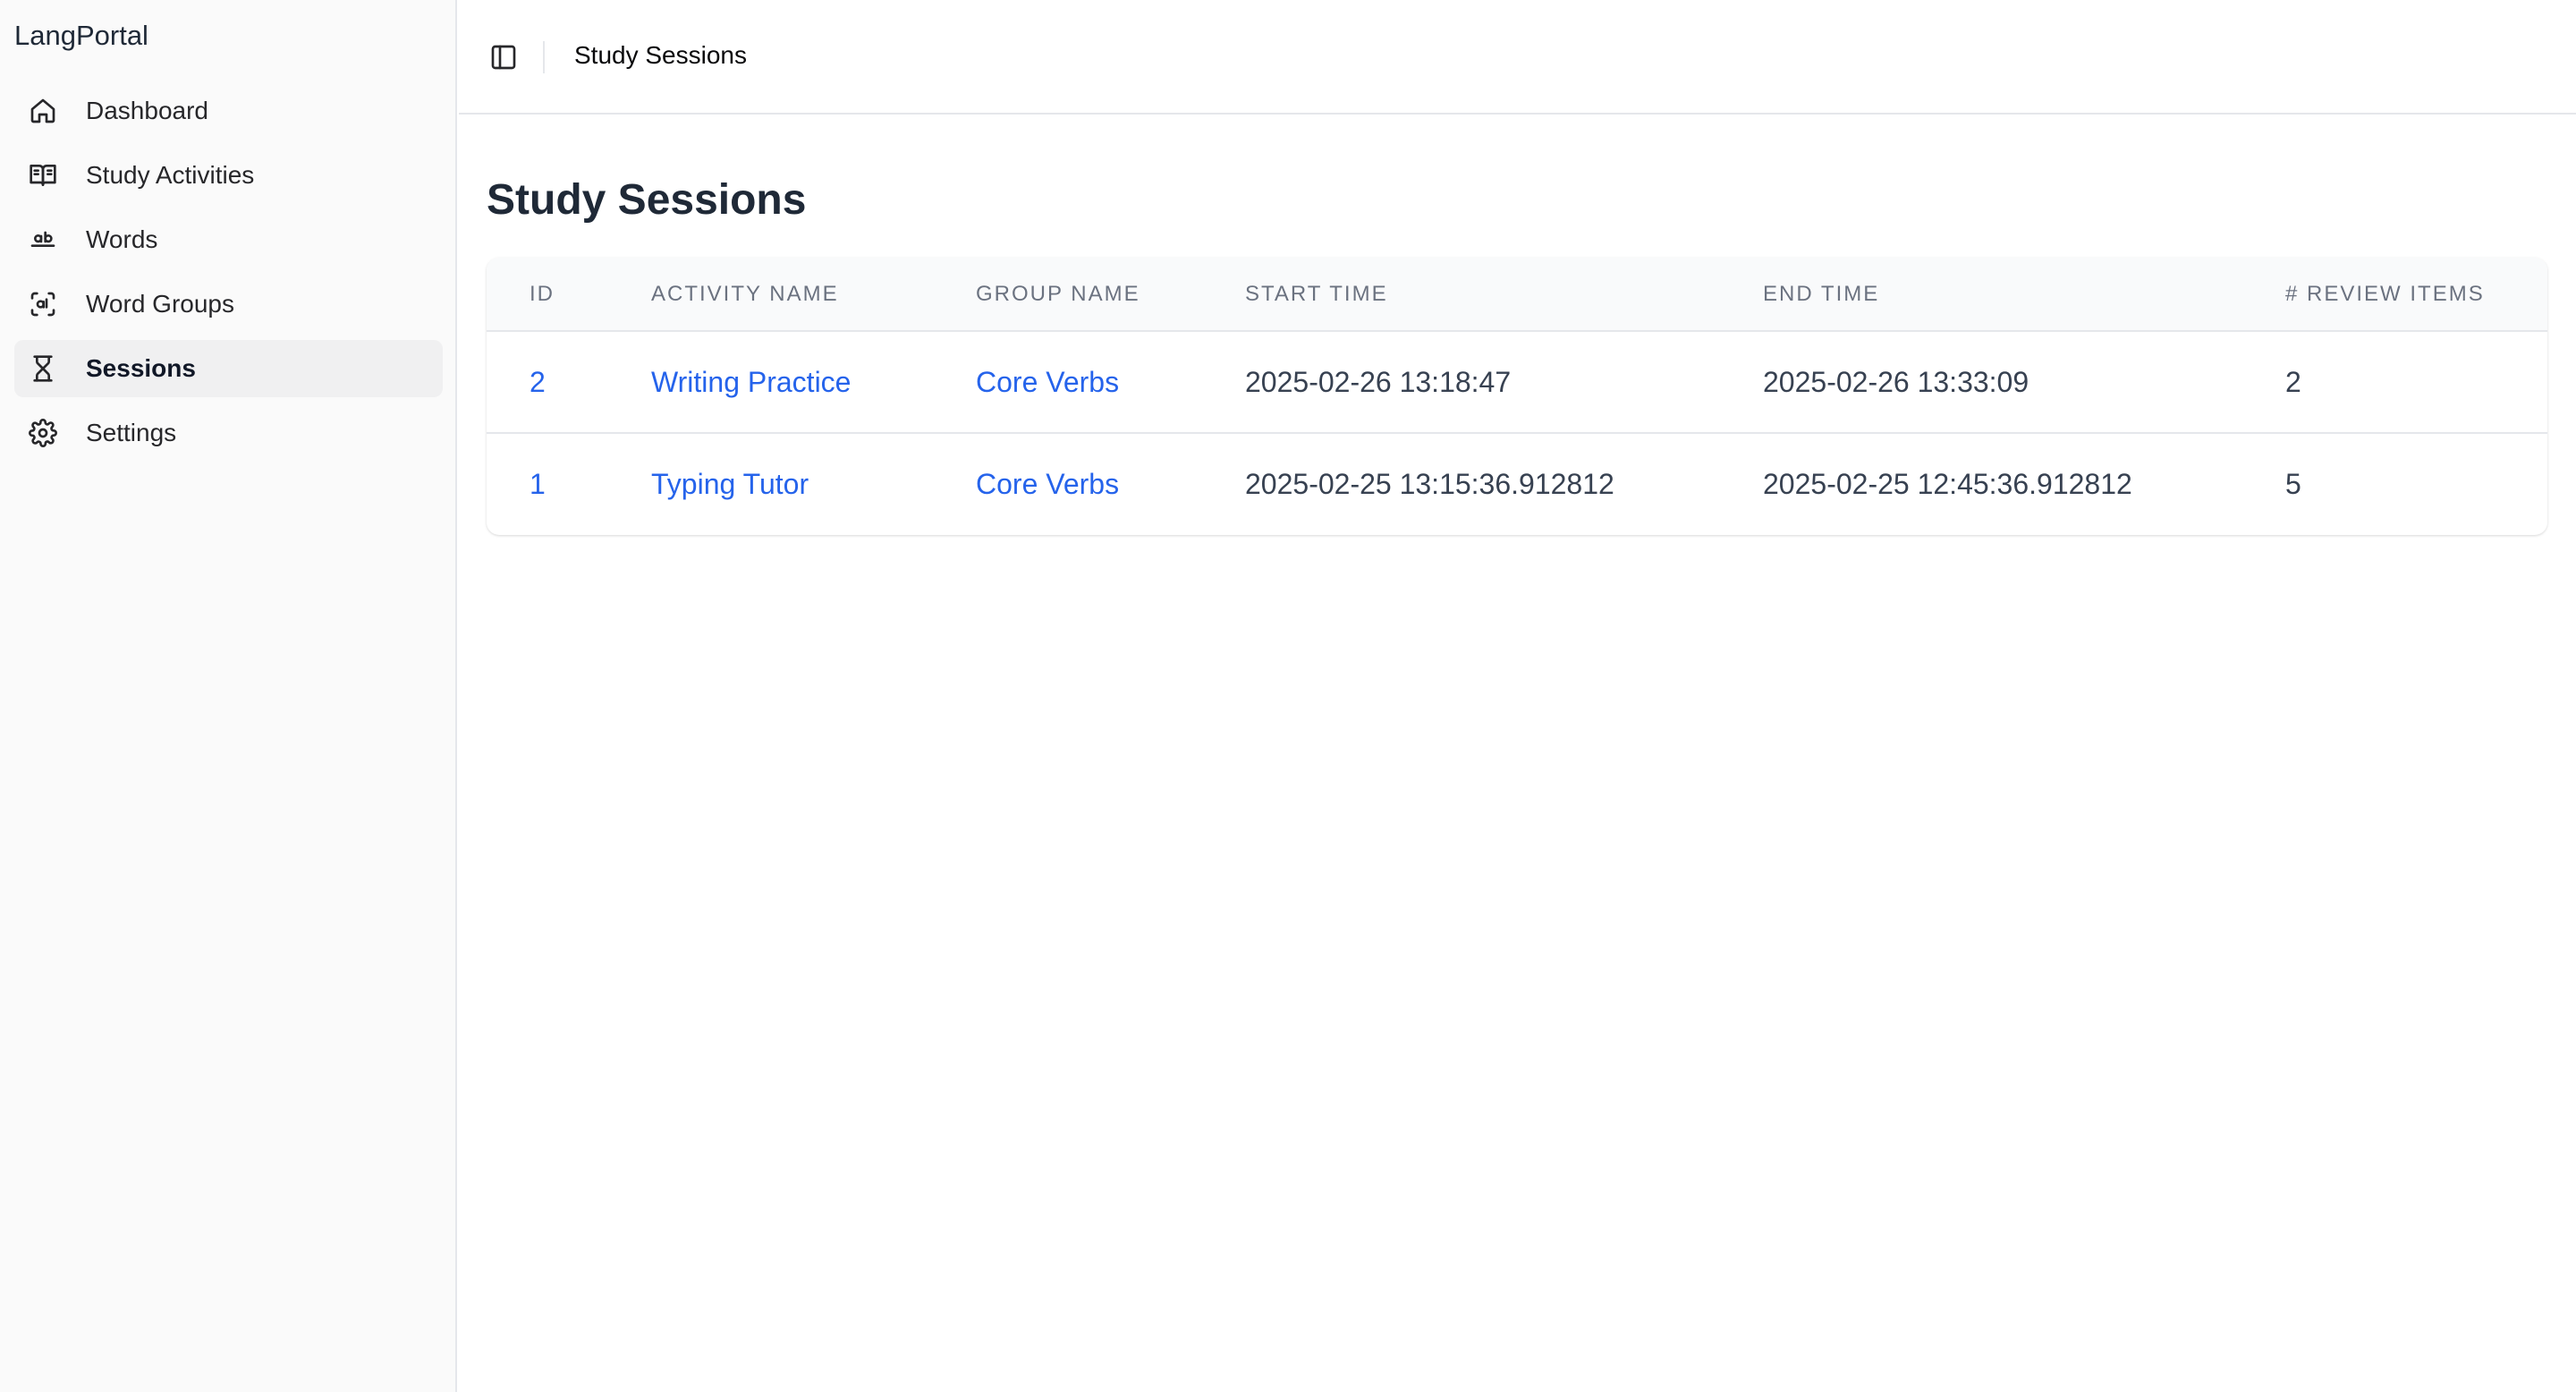 The height and width of the screenshot is (1392, 2576). I want to click on column-header-group-name: Group Name, so click(1067, 294).